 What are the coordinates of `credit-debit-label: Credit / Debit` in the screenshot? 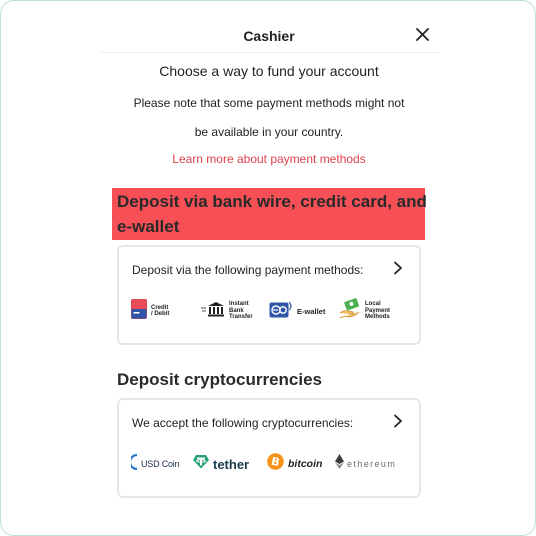 It's located at (160, 311).